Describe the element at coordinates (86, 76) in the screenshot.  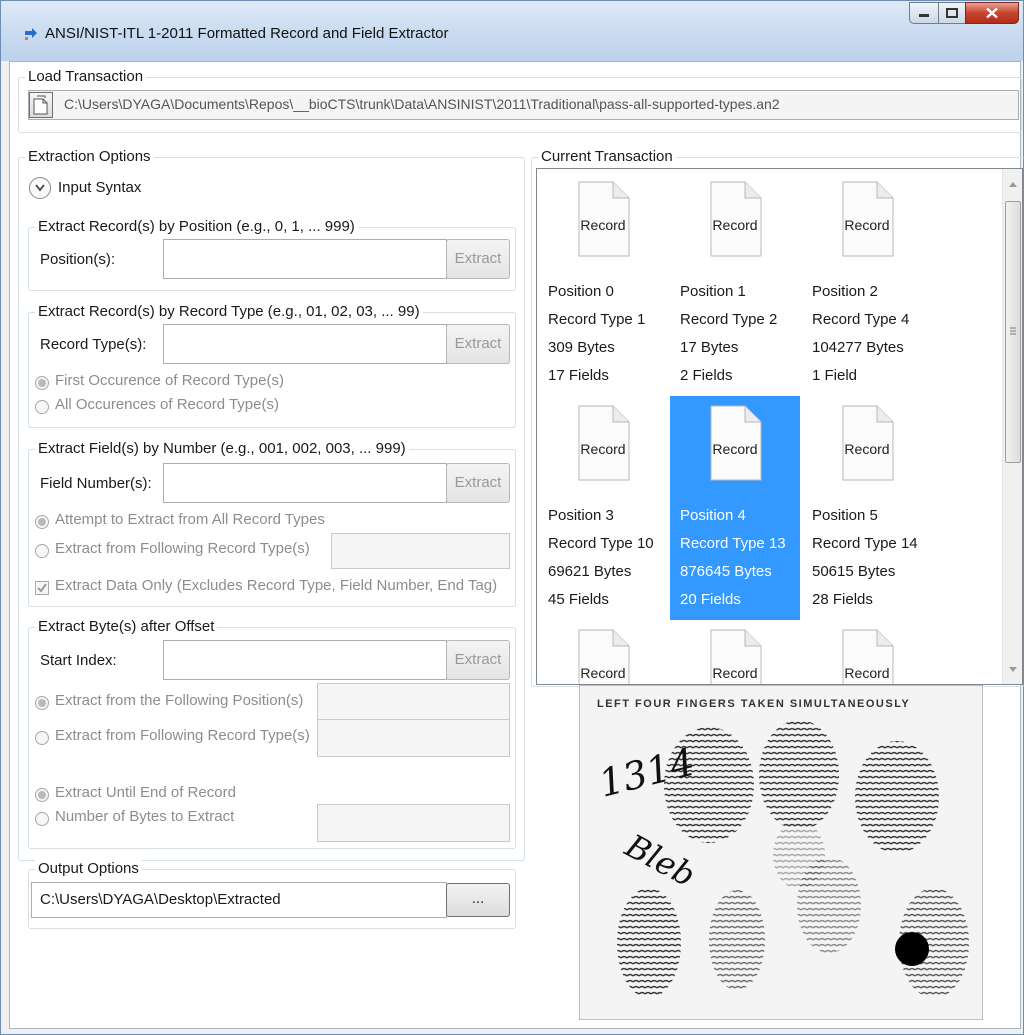
I see `load-transaction-legend: Load Transaction` at that location.